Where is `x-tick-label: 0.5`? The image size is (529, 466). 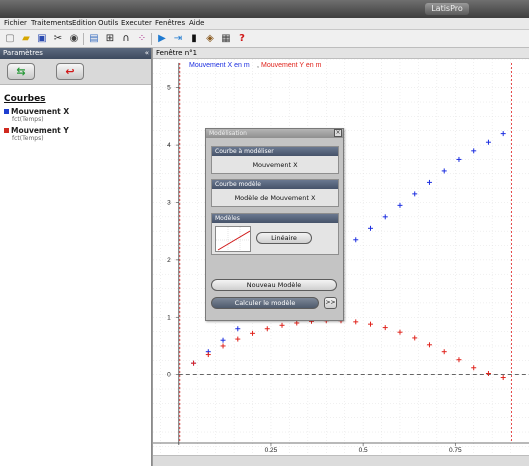 x-tick-label: 0.5 is located at coordinates (363, 450).